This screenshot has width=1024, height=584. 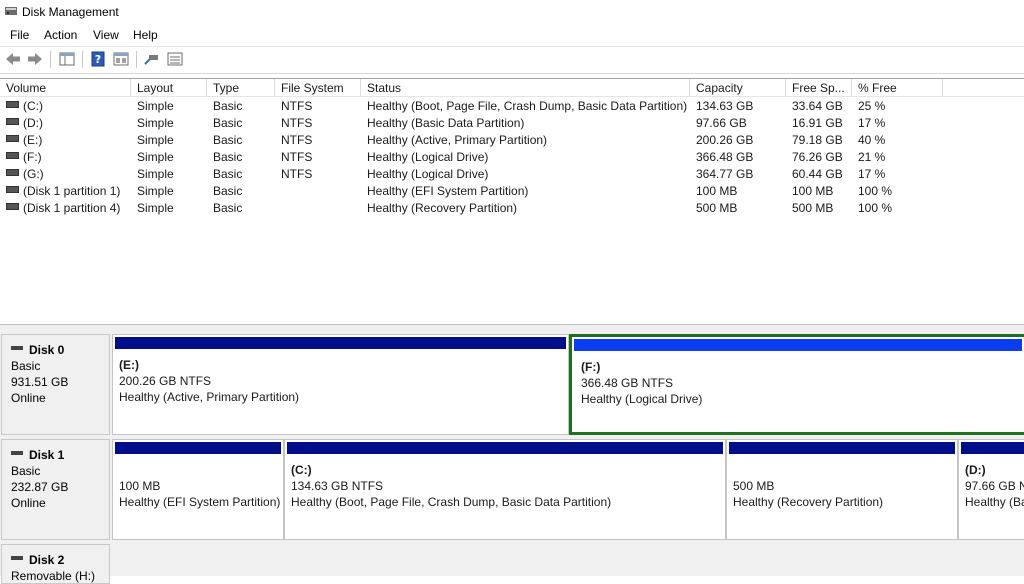 I want to click on volume-capacity: 200.26 GB, so click(x=725, y=140).